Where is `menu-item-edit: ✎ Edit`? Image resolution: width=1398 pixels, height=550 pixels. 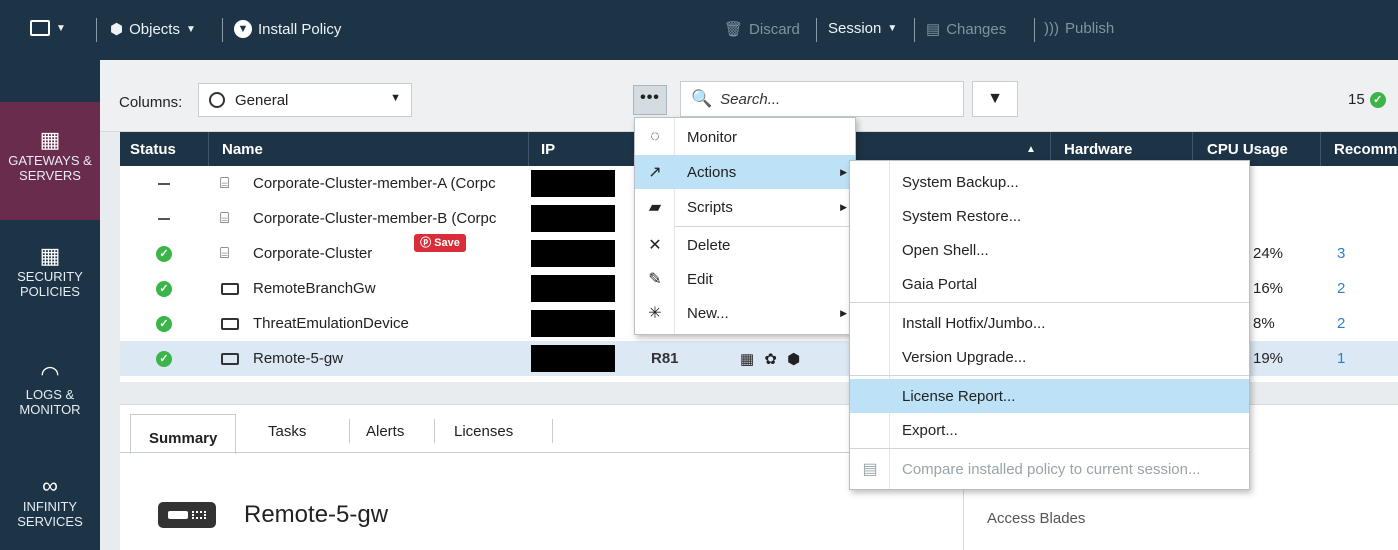
menu-item-edit: ✎ Edit is located at coordinates (745, 279).